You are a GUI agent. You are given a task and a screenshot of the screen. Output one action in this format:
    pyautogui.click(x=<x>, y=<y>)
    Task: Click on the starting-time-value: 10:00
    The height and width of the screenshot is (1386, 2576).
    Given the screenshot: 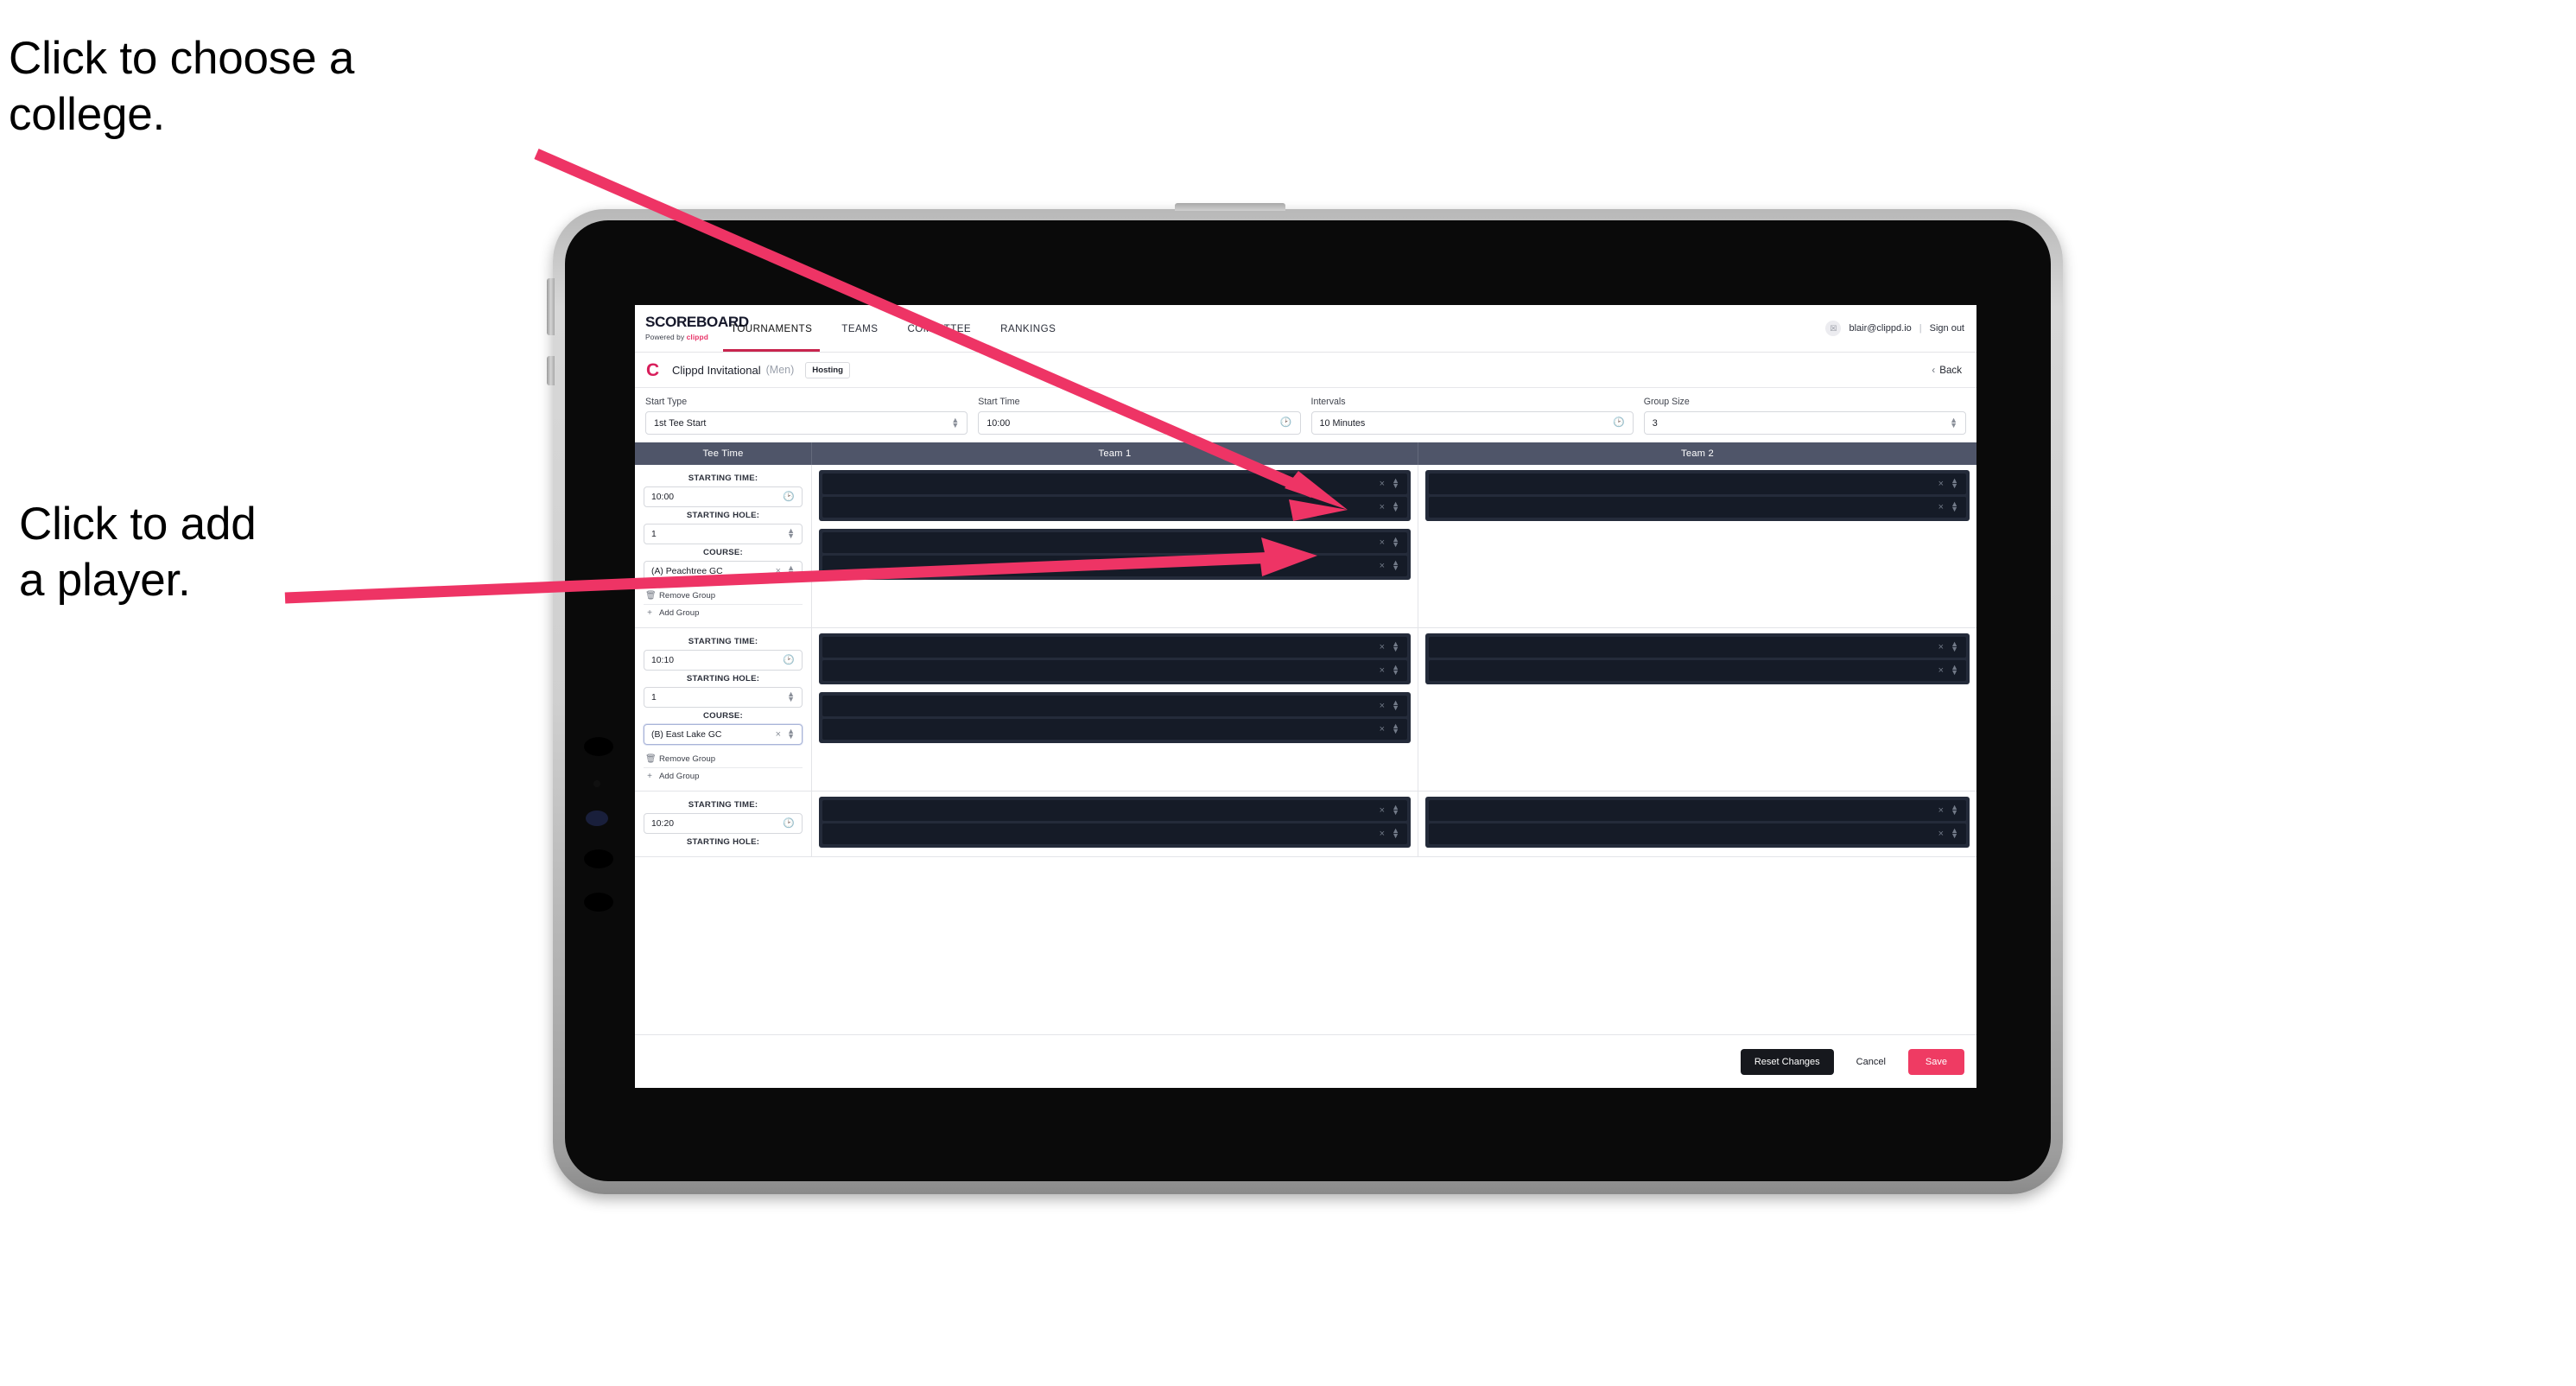 What is the action you would take?
    pyautogui.click(x=663, y=497)
    